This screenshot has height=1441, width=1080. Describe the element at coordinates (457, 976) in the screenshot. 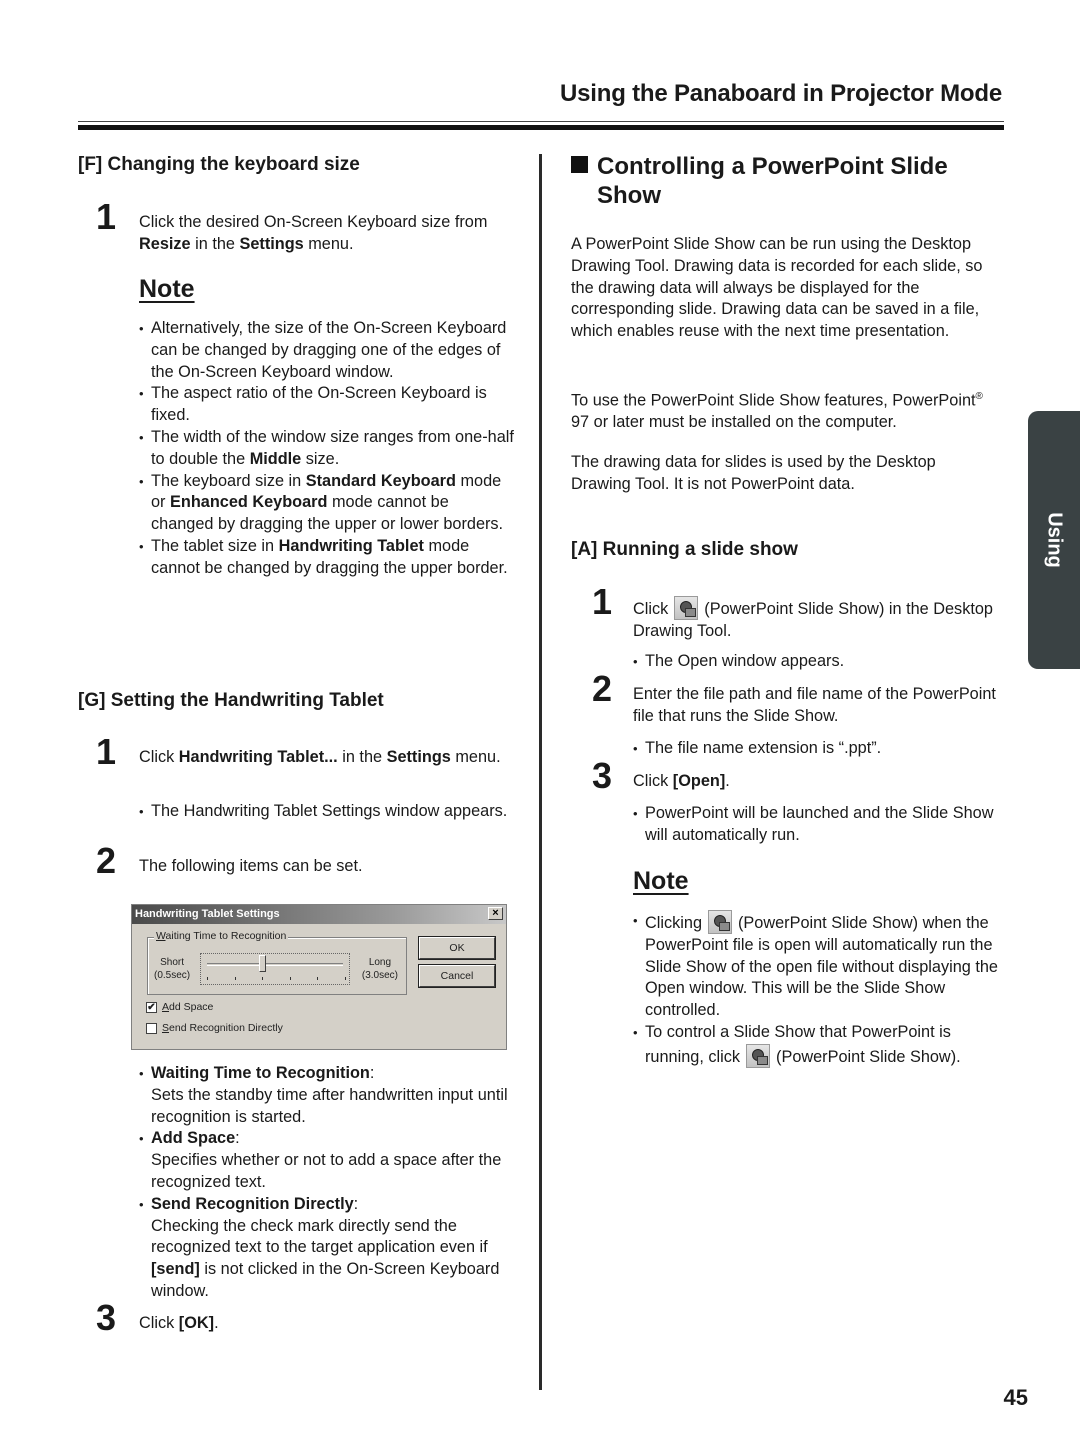

I see `cancel-button: Cancel` at that location.